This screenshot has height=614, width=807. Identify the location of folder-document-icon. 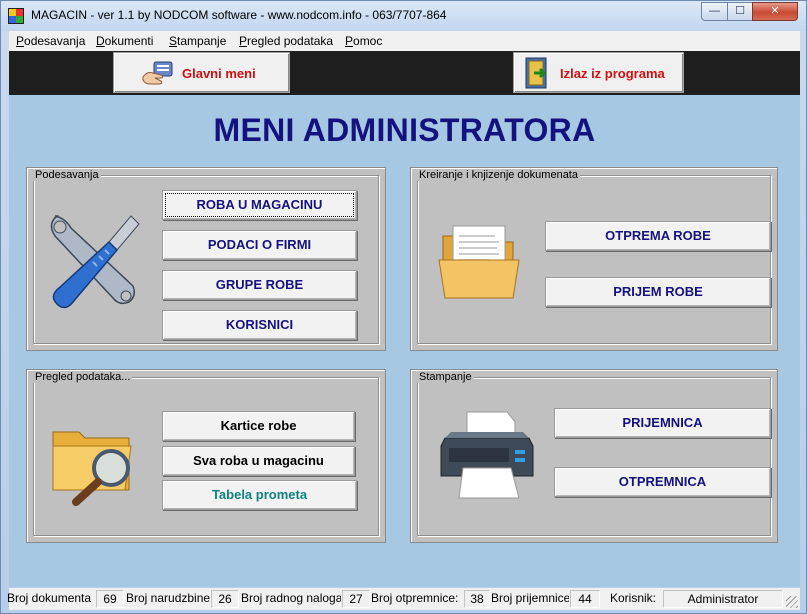
(479, 262).